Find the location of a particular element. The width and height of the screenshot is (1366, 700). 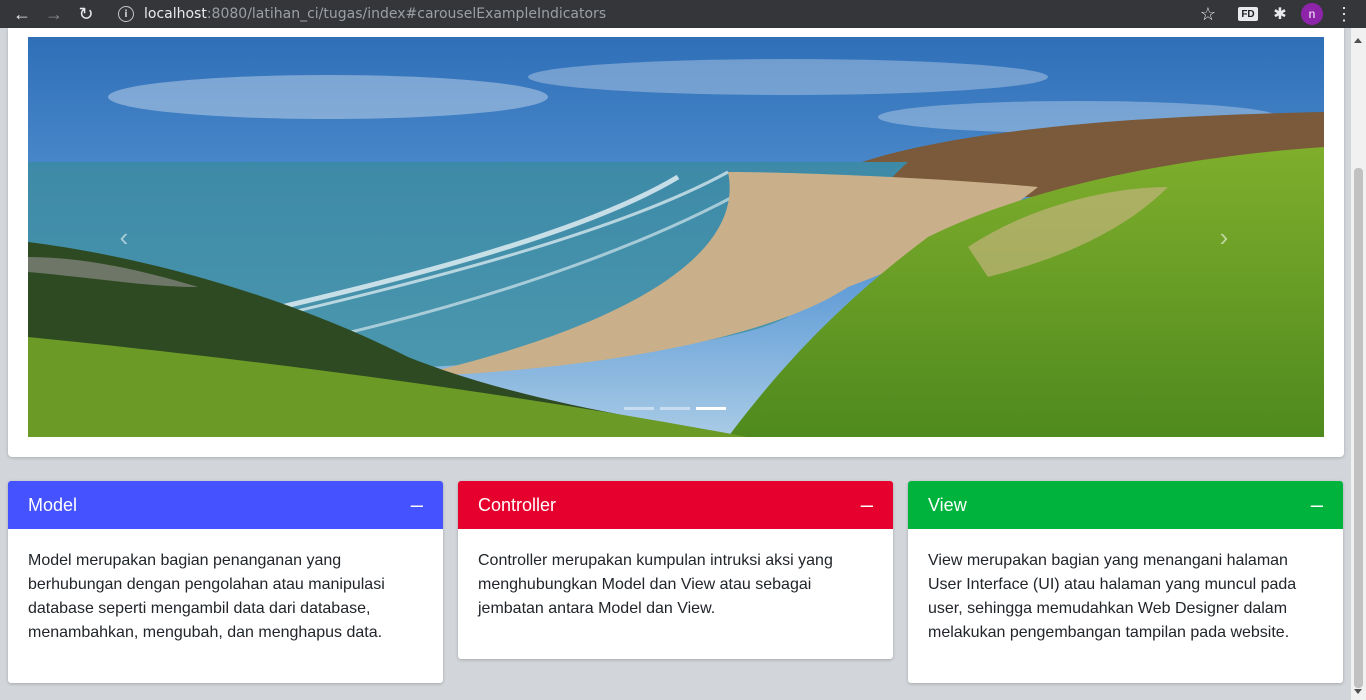

extensions-puzzle-icon: ✱ is located at coordinates (1280, 14).